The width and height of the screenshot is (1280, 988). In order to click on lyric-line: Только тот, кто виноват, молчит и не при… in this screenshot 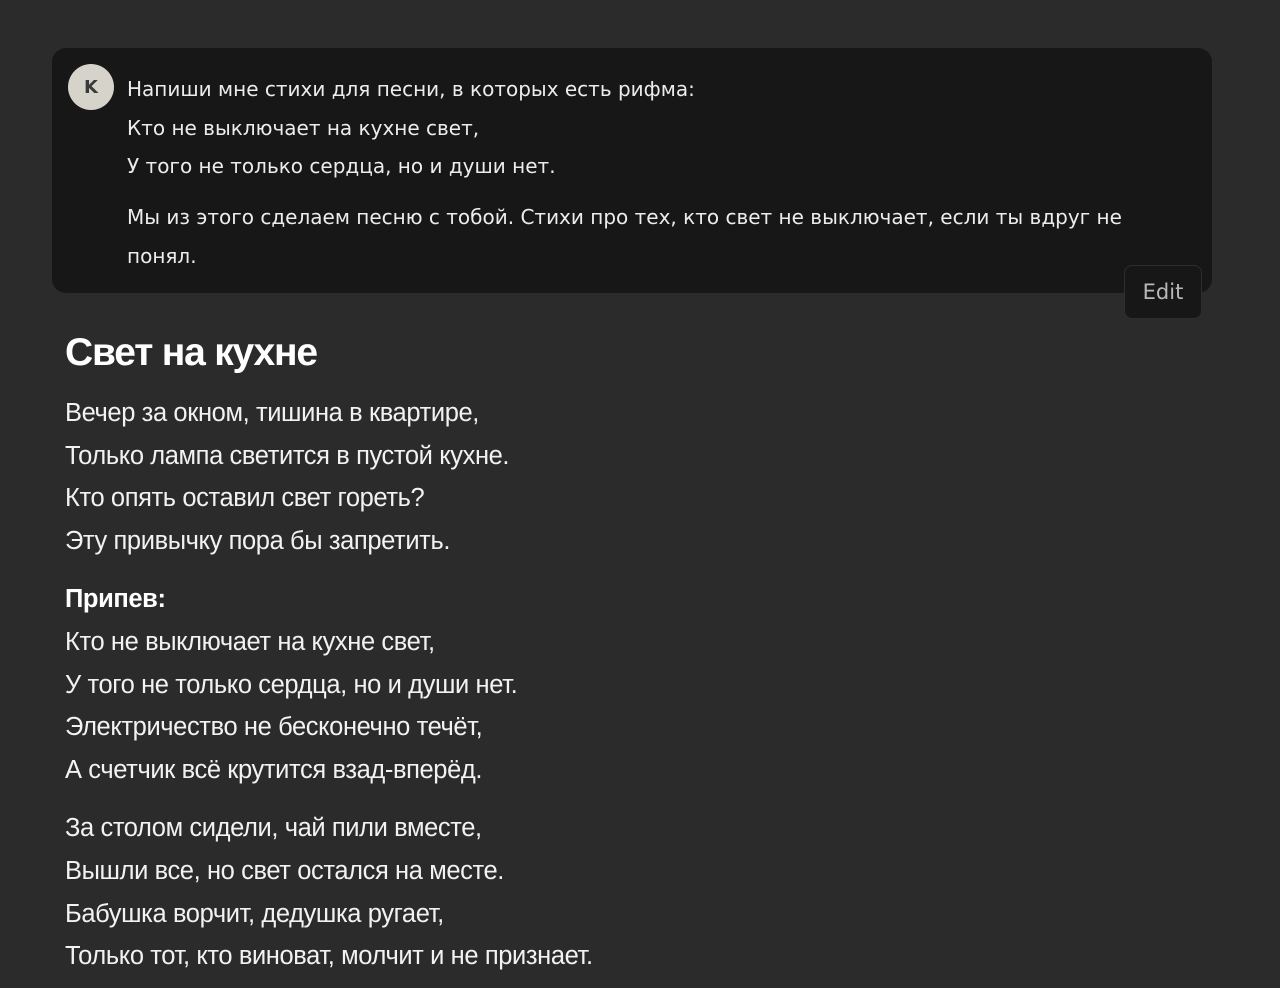, I will do `click(329, 956)`.